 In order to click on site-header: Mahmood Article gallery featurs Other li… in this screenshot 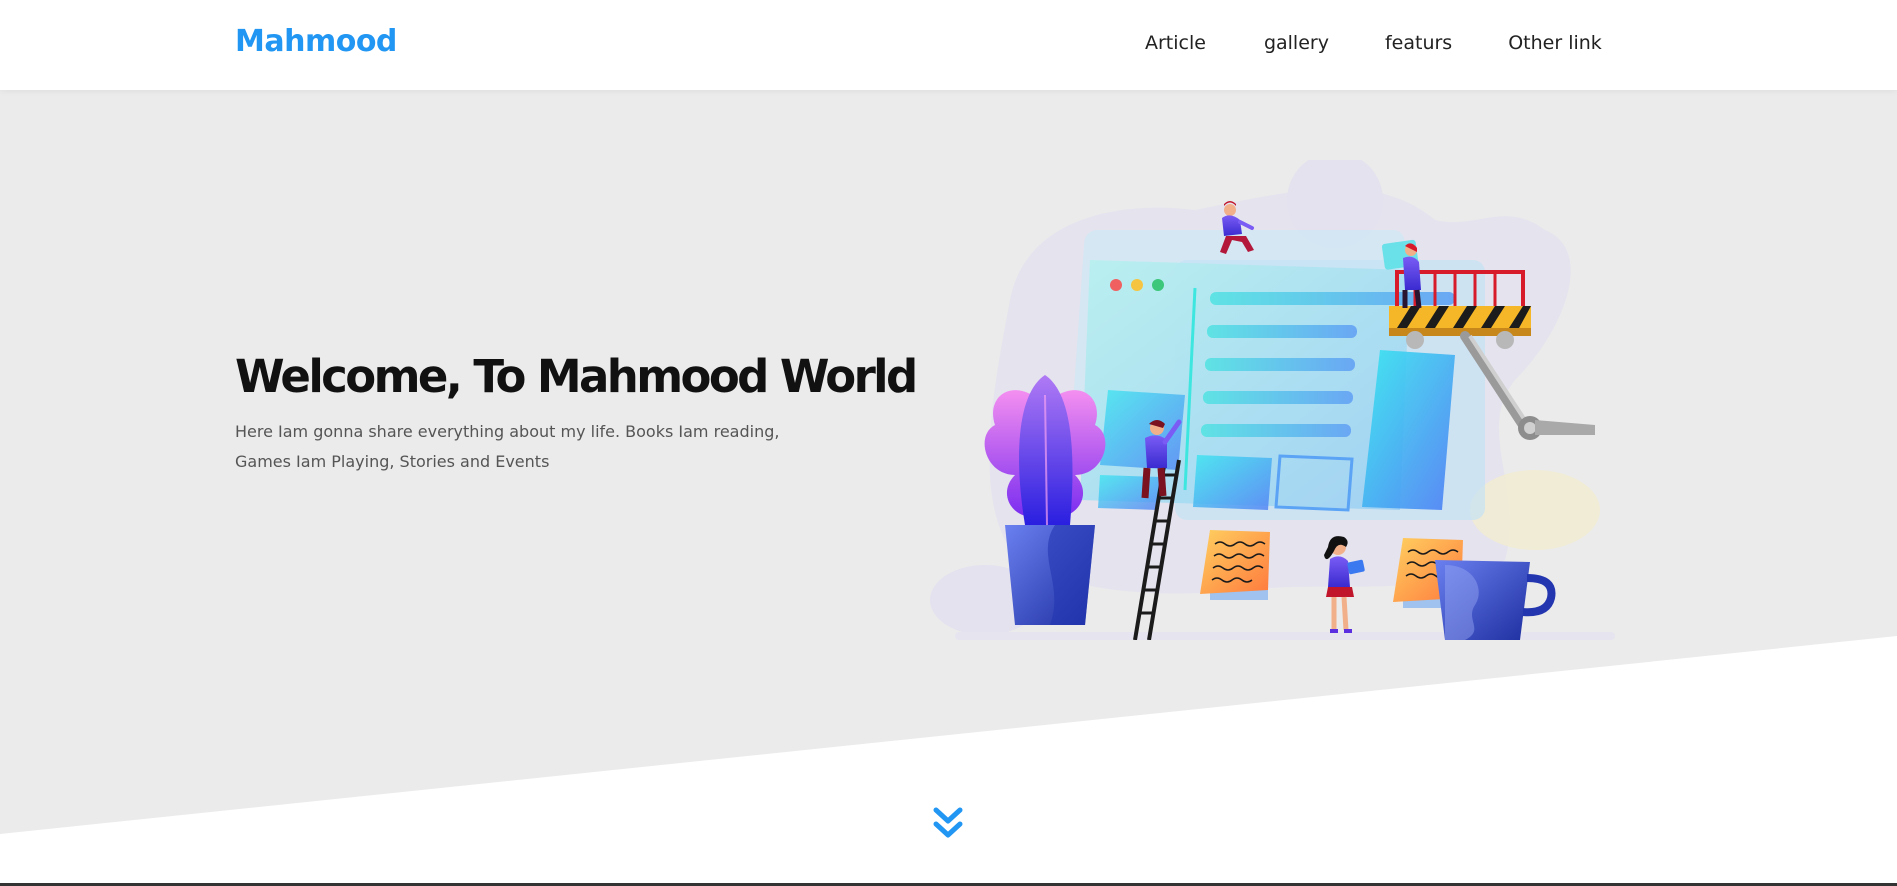, I will do `click(948, 45)`.